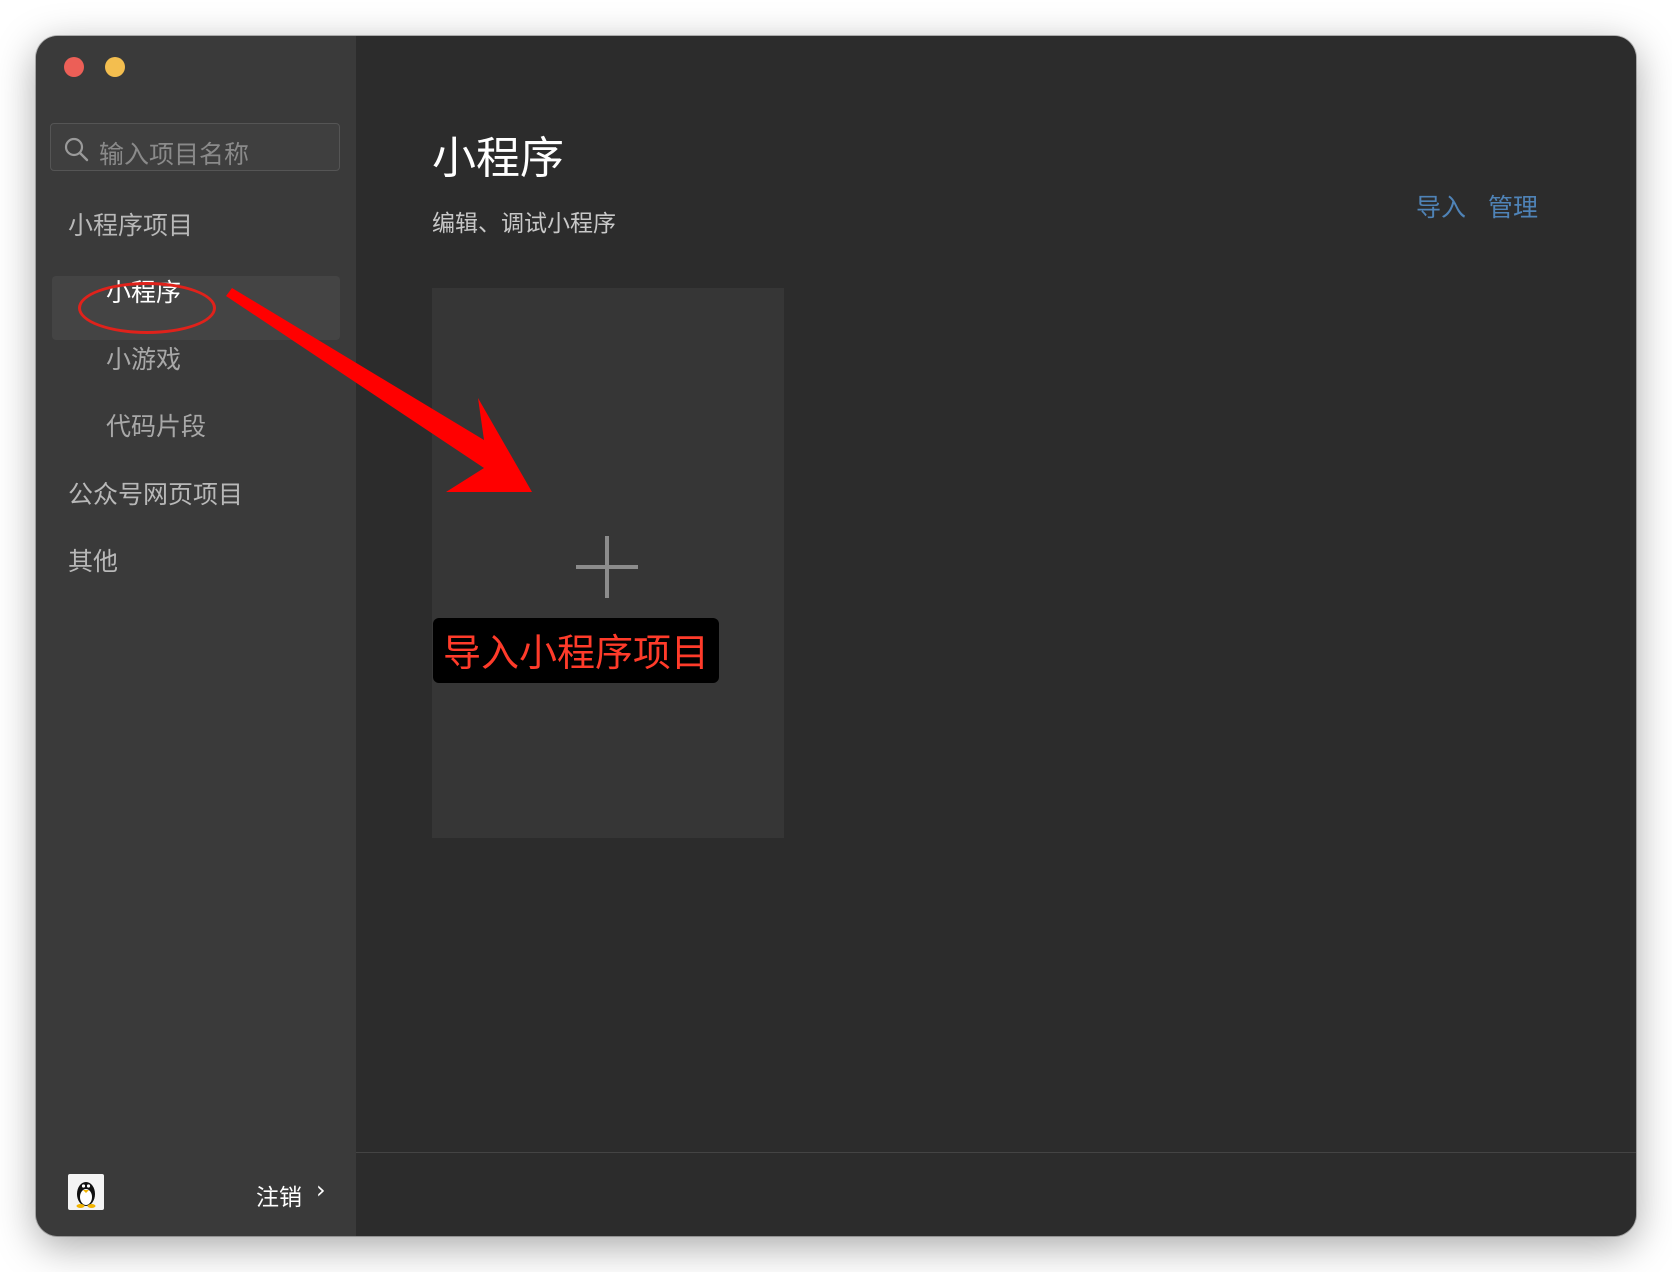  Describe the element at coordinates (143, 358) in the screenshot. I see `nav-item-minigame: 小游戏` at that location.